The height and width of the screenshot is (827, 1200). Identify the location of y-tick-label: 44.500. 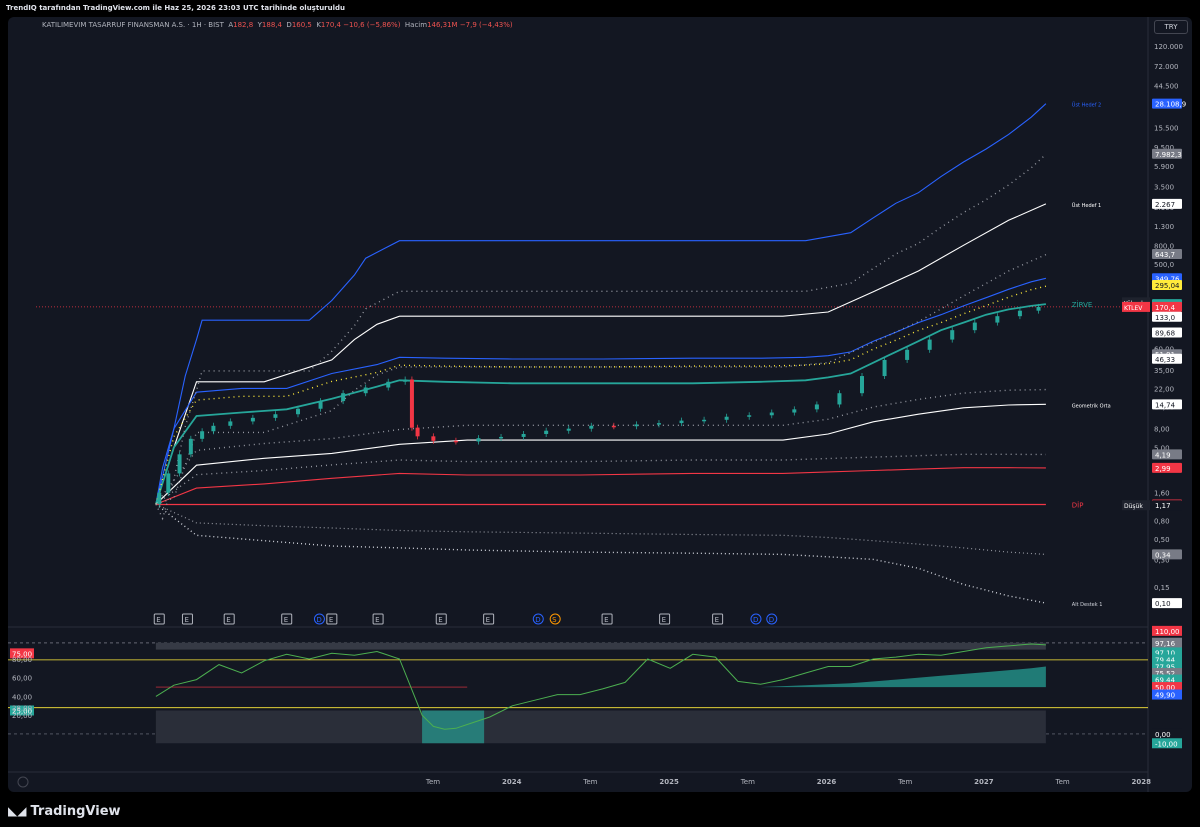
(1166, 86).